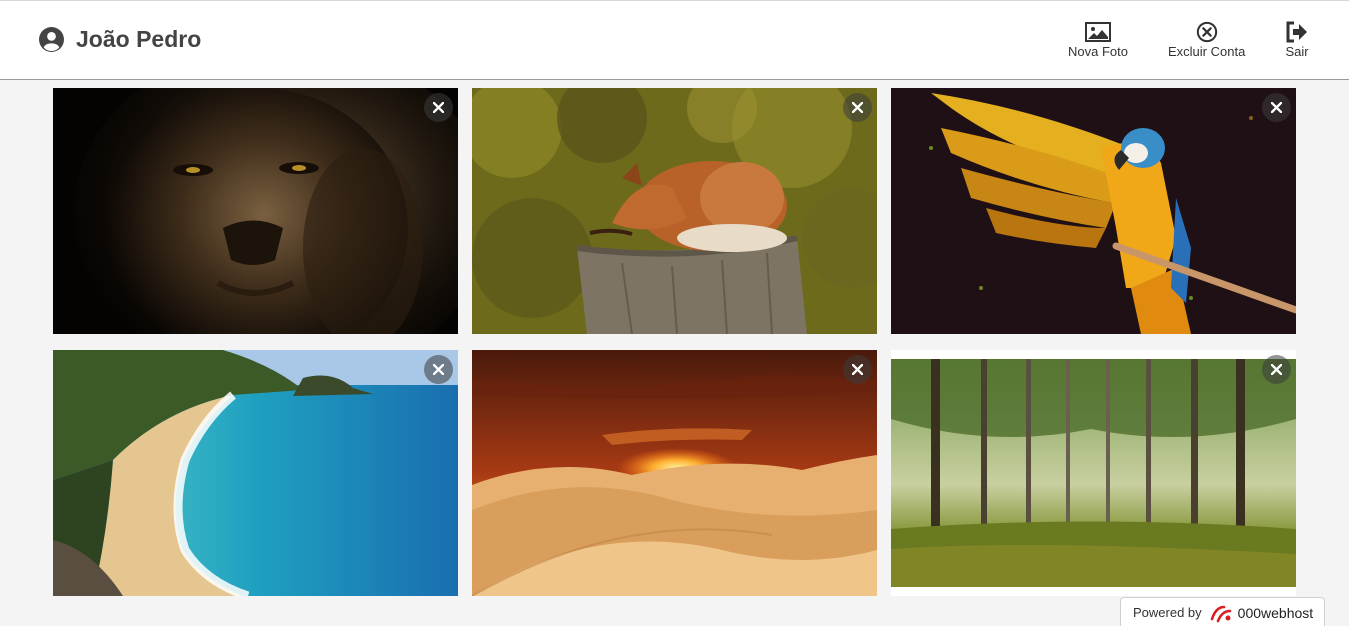  I want to click on webhost-logo-icon, so click(1220, 613).